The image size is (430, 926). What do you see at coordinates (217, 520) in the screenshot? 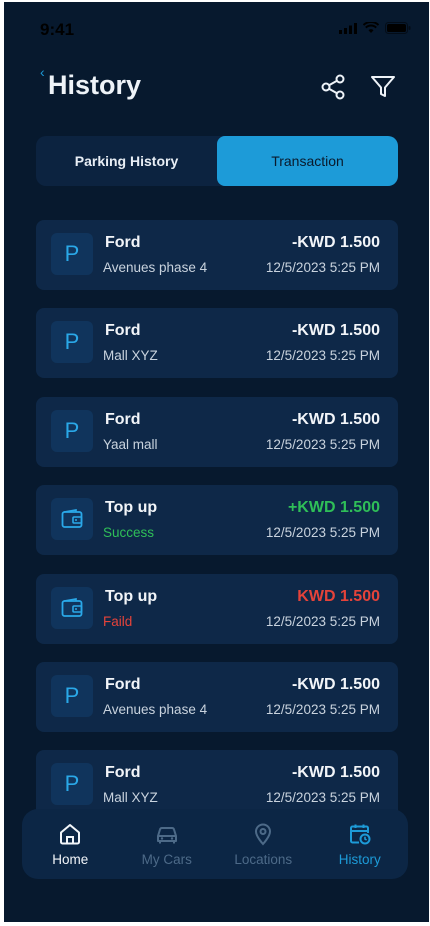
I see `transaction-item: Top up Success +KWD 1.500 12/5/2023 5:25 PM` at bounding box center [217, 520].